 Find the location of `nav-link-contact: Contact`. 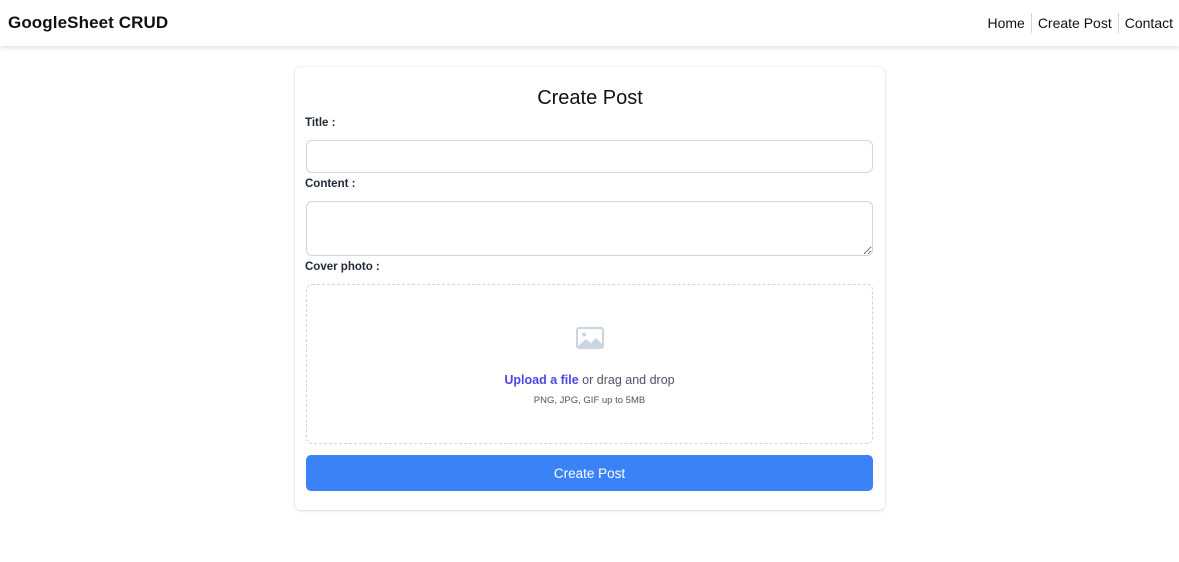

nav-link-contact: Contact is located at coordinates (1145, 23).